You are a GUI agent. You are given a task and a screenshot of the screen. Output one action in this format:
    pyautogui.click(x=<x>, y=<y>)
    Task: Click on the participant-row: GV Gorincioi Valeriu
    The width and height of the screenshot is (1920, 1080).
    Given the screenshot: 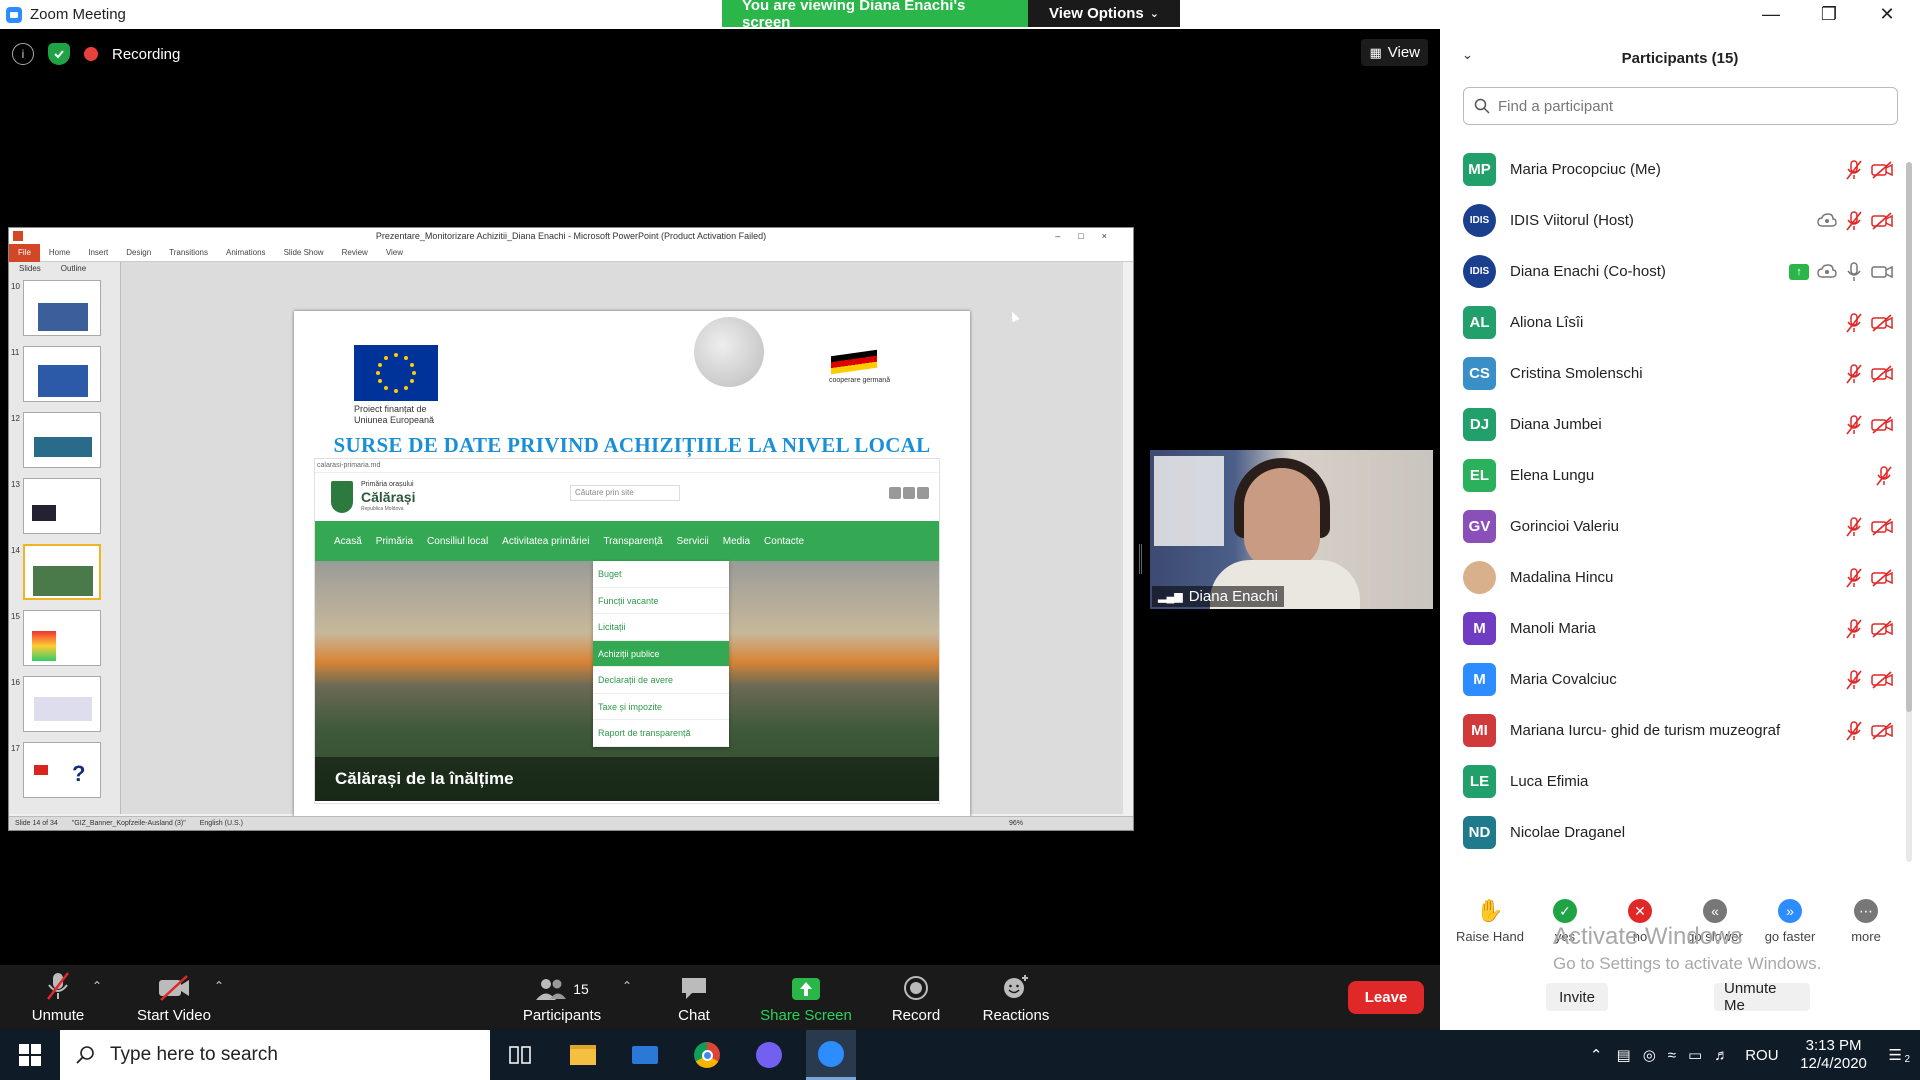 What is the action you would take?
    pyautogui.click(x=1683, y=526)
    